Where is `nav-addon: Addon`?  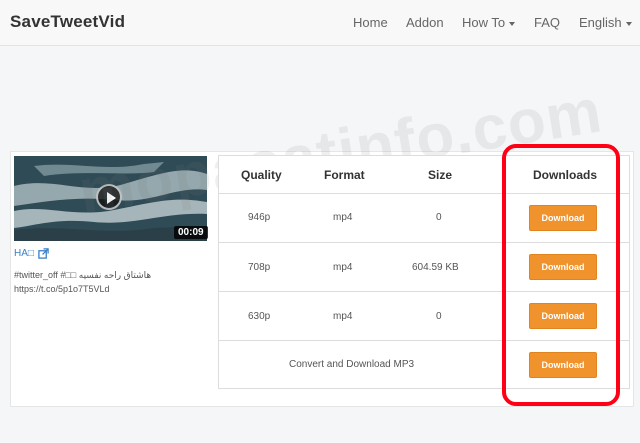
nav-addon: Addon is located at coordinates (425, 22).